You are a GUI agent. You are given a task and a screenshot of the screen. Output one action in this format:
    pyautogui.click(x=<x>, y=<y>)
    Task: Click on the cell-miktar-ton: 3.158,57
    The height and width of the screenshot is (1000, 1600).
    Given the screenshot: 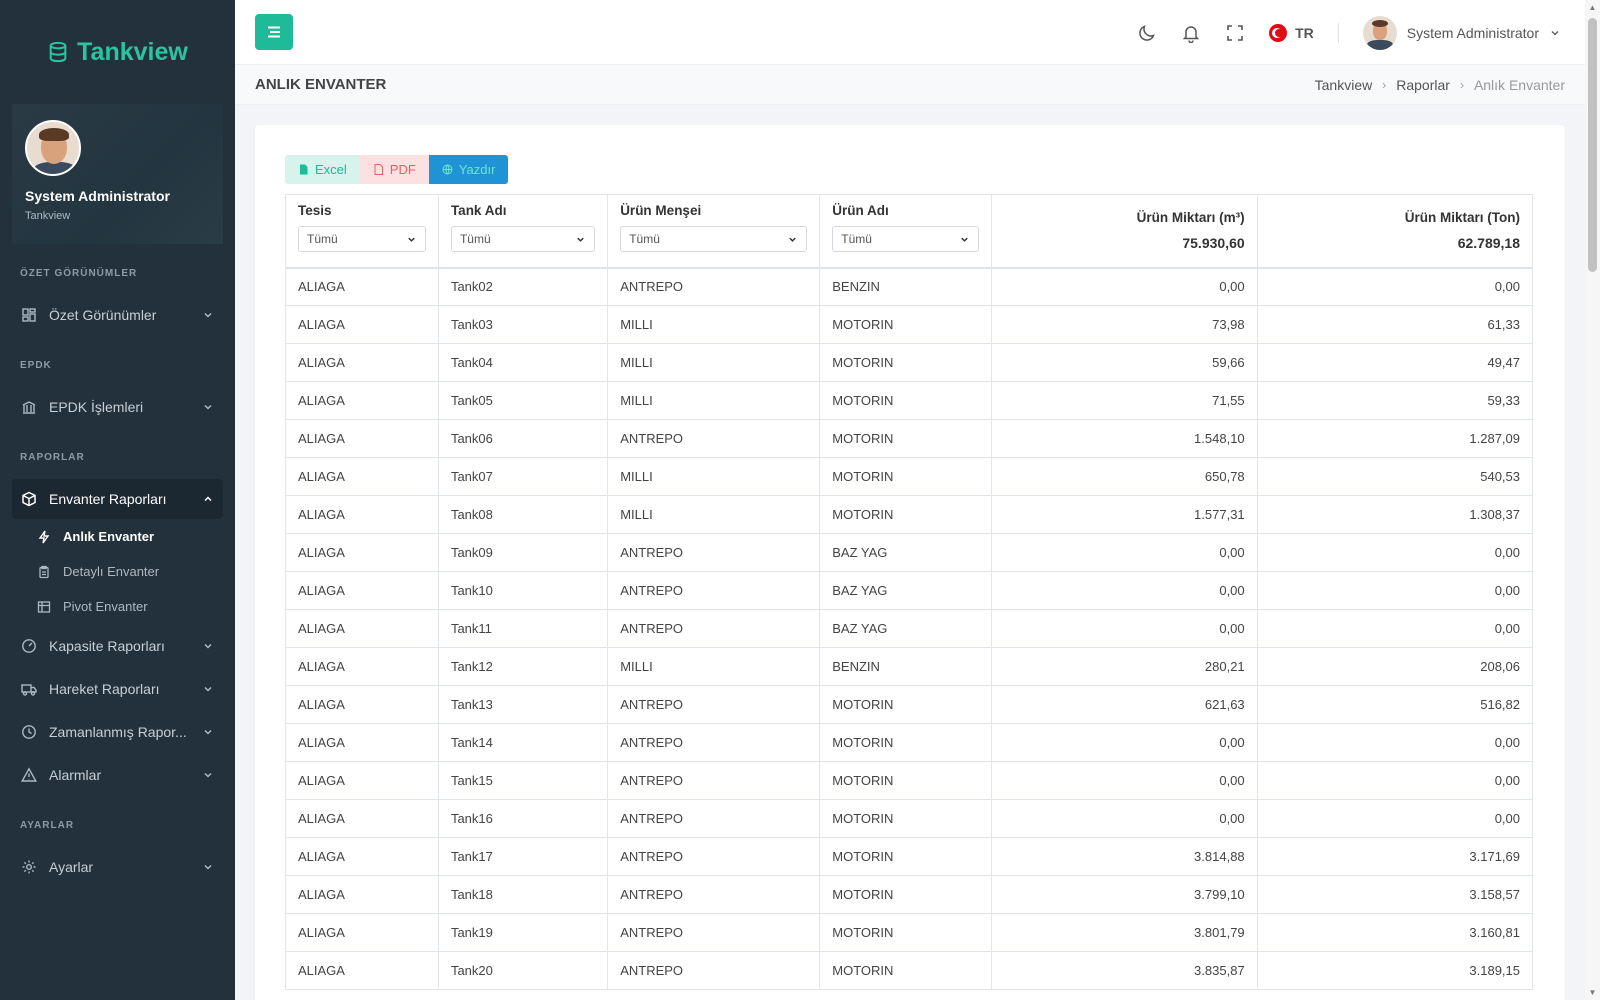 What is the action you would take?
    pyautogui.click(x=1395, y=894)
    